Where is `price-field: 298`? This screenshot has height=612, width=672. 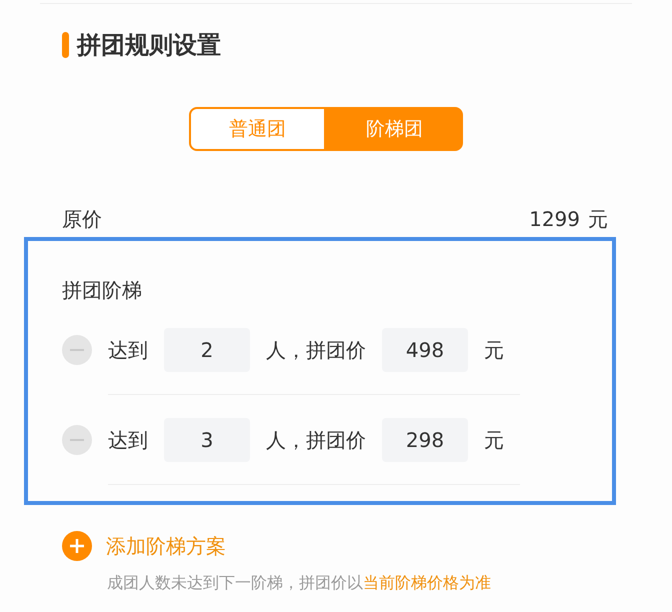
price-field: 298 is located at coordinates (425, 440).